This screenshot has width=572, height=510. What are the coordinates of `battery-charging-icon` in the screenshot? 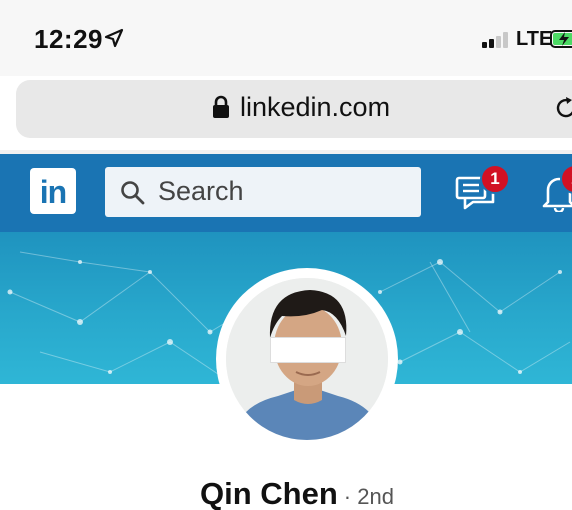 It's located at (561, 39).